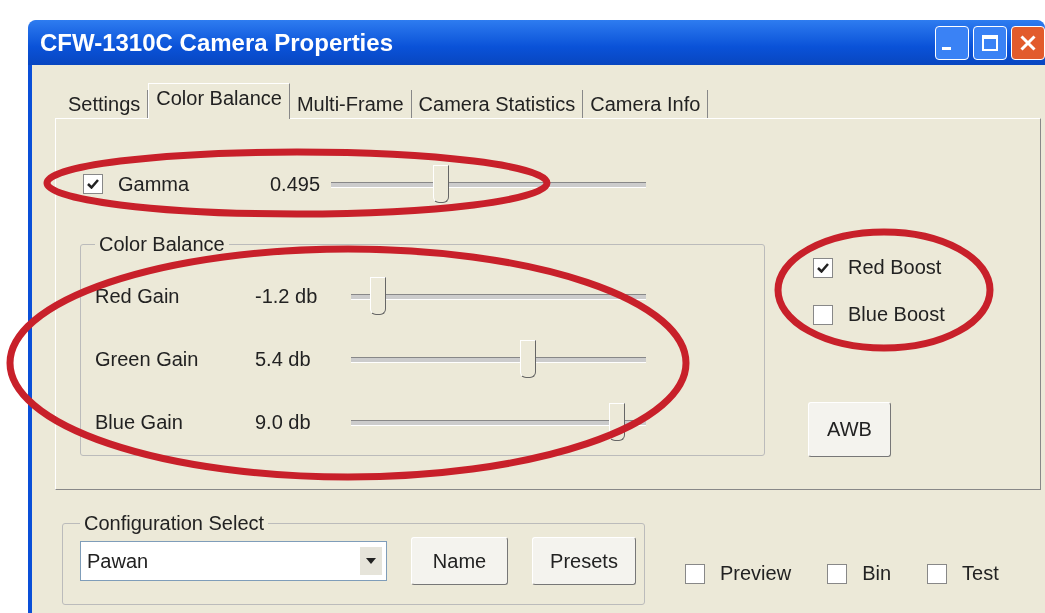 The width and height of the screenshot is (1045, 613). Describe the element at coordinates (139, 422) in the screenshot. I see `slider-label: Blue Gain` at that location.